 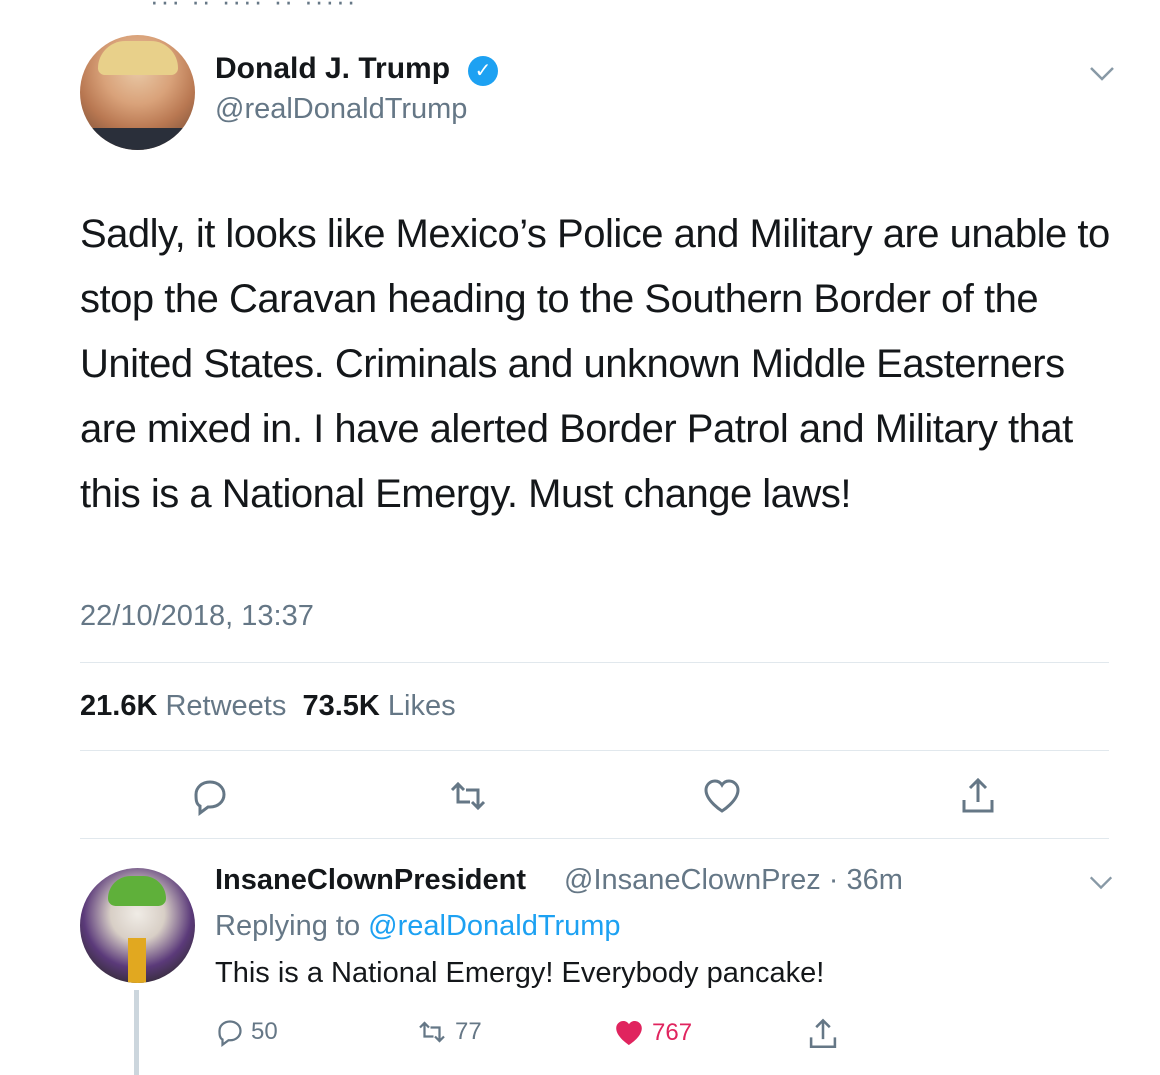 What do you see at coordinates (370, 880) in the screenshot?
I see `reply-author-name: InsaneClownPresident` at bounding box center [370, 880].